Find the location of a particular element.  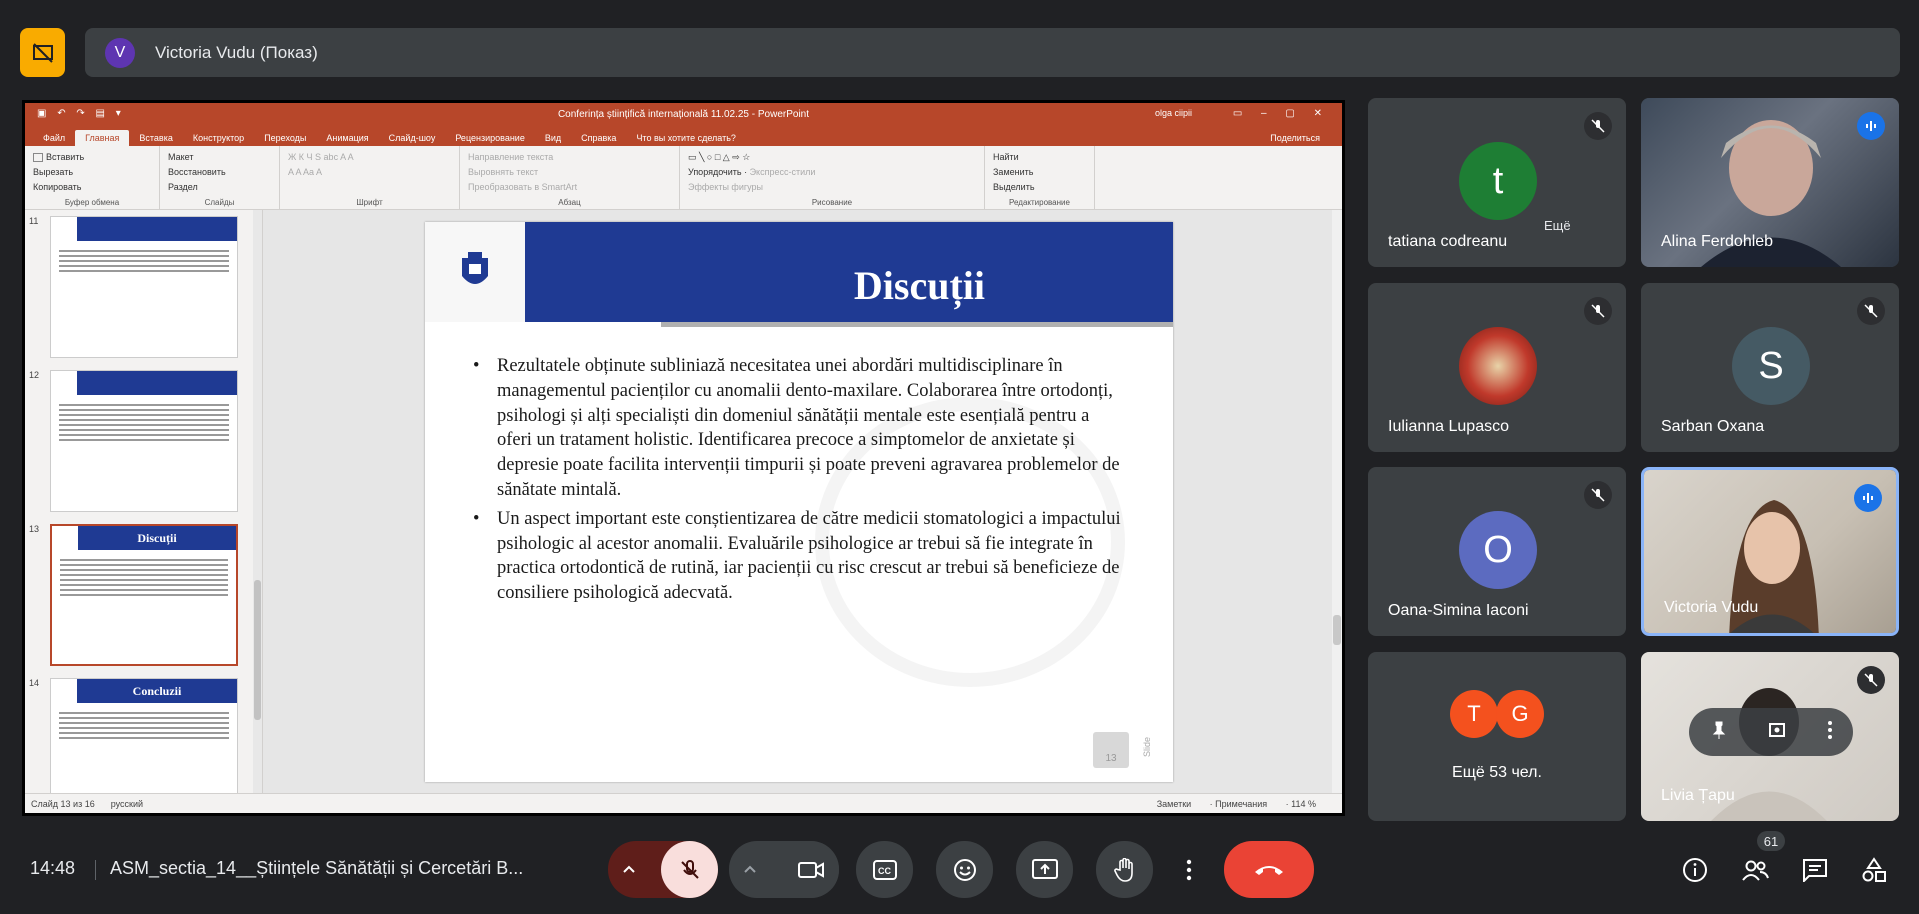

language-indicator: русский is located at coordinates (127, 804).